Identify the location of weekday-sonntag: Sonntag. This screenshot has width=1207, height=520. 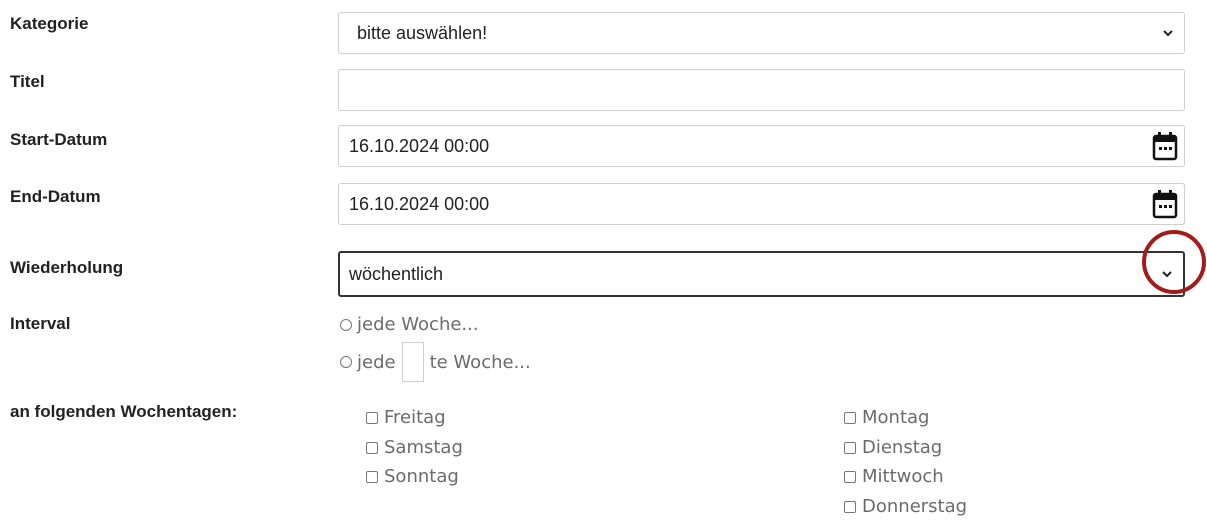
(412, 476).